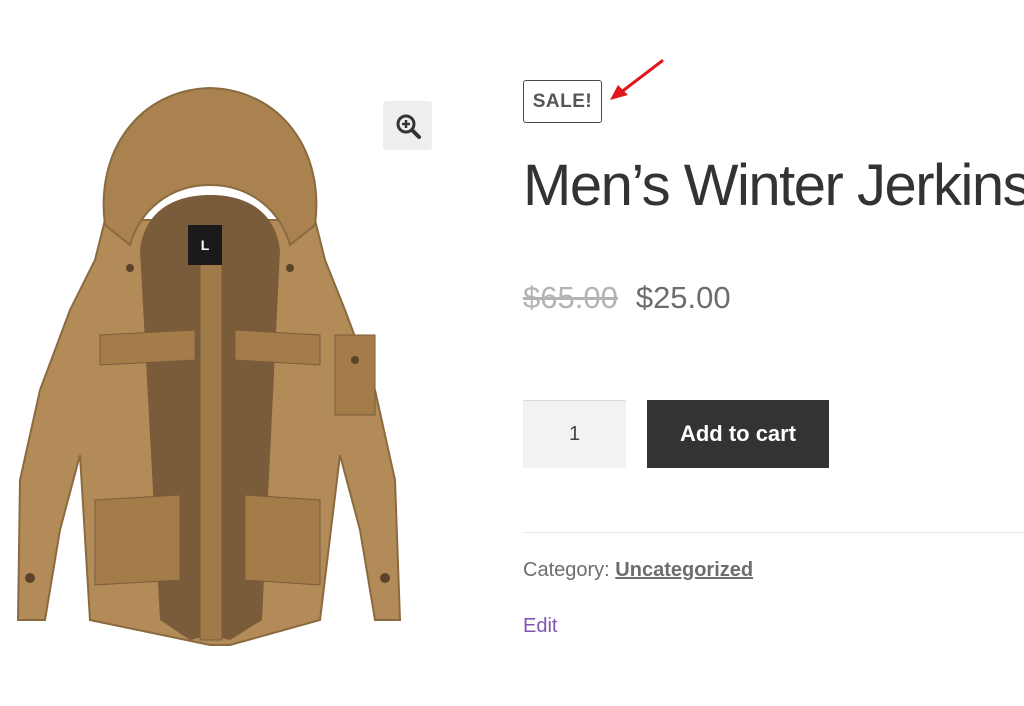  I want to click on zoom-in-icon, so click(408, 126).